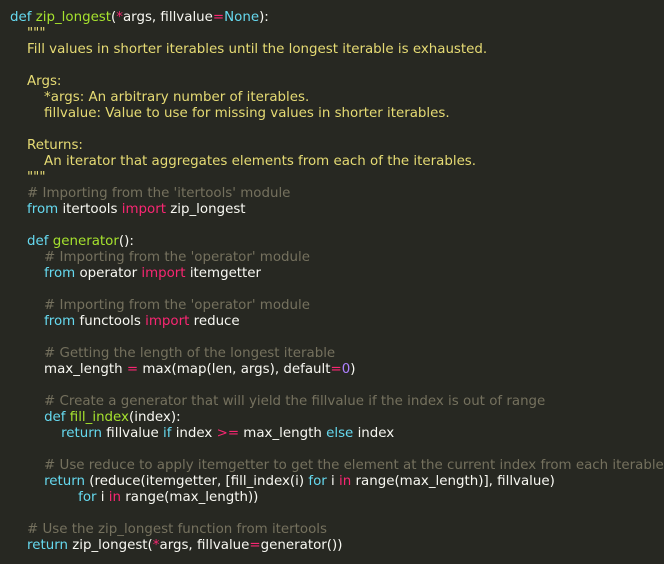 The width and height of the screenshot is (664, 564). What do you see at coordinates (340, 433) in the screenshot?
I see `code-token: else` at bounding box center [340, 433].